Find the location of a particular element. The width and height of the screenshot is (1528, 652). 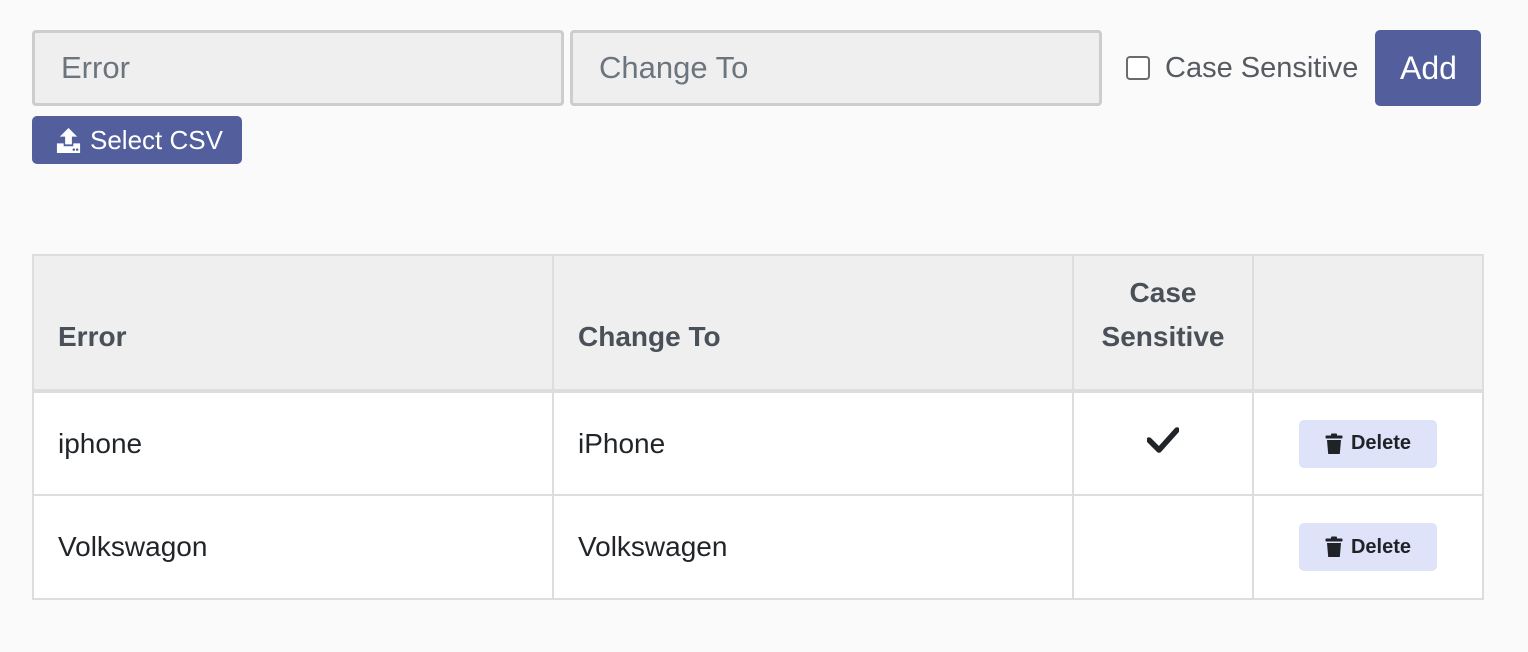

select-csv-button: Select CSV is located at coordinates (137, 140).